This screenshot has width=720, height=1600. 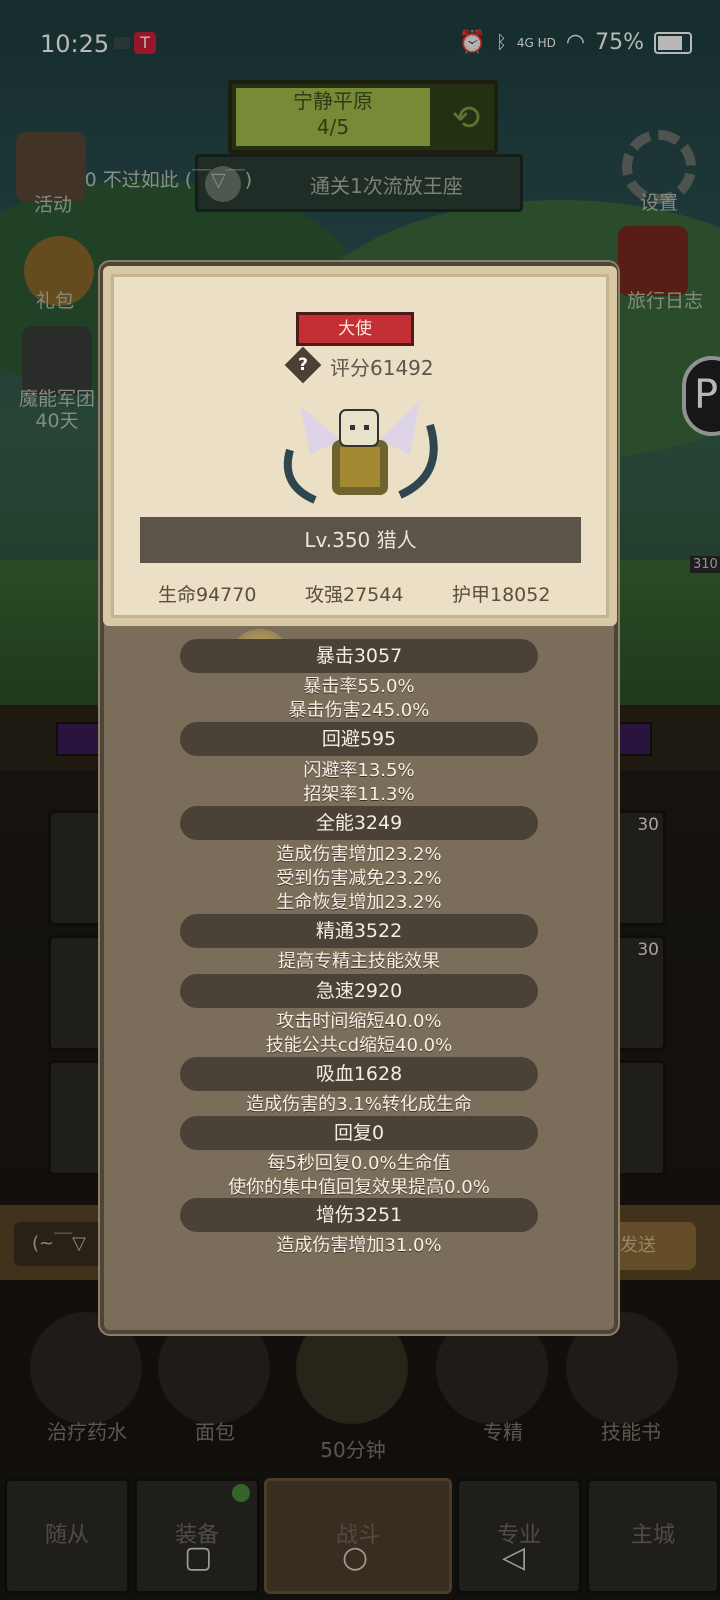 I want to click on title-badge: 大使, so click(x=355, y=329).